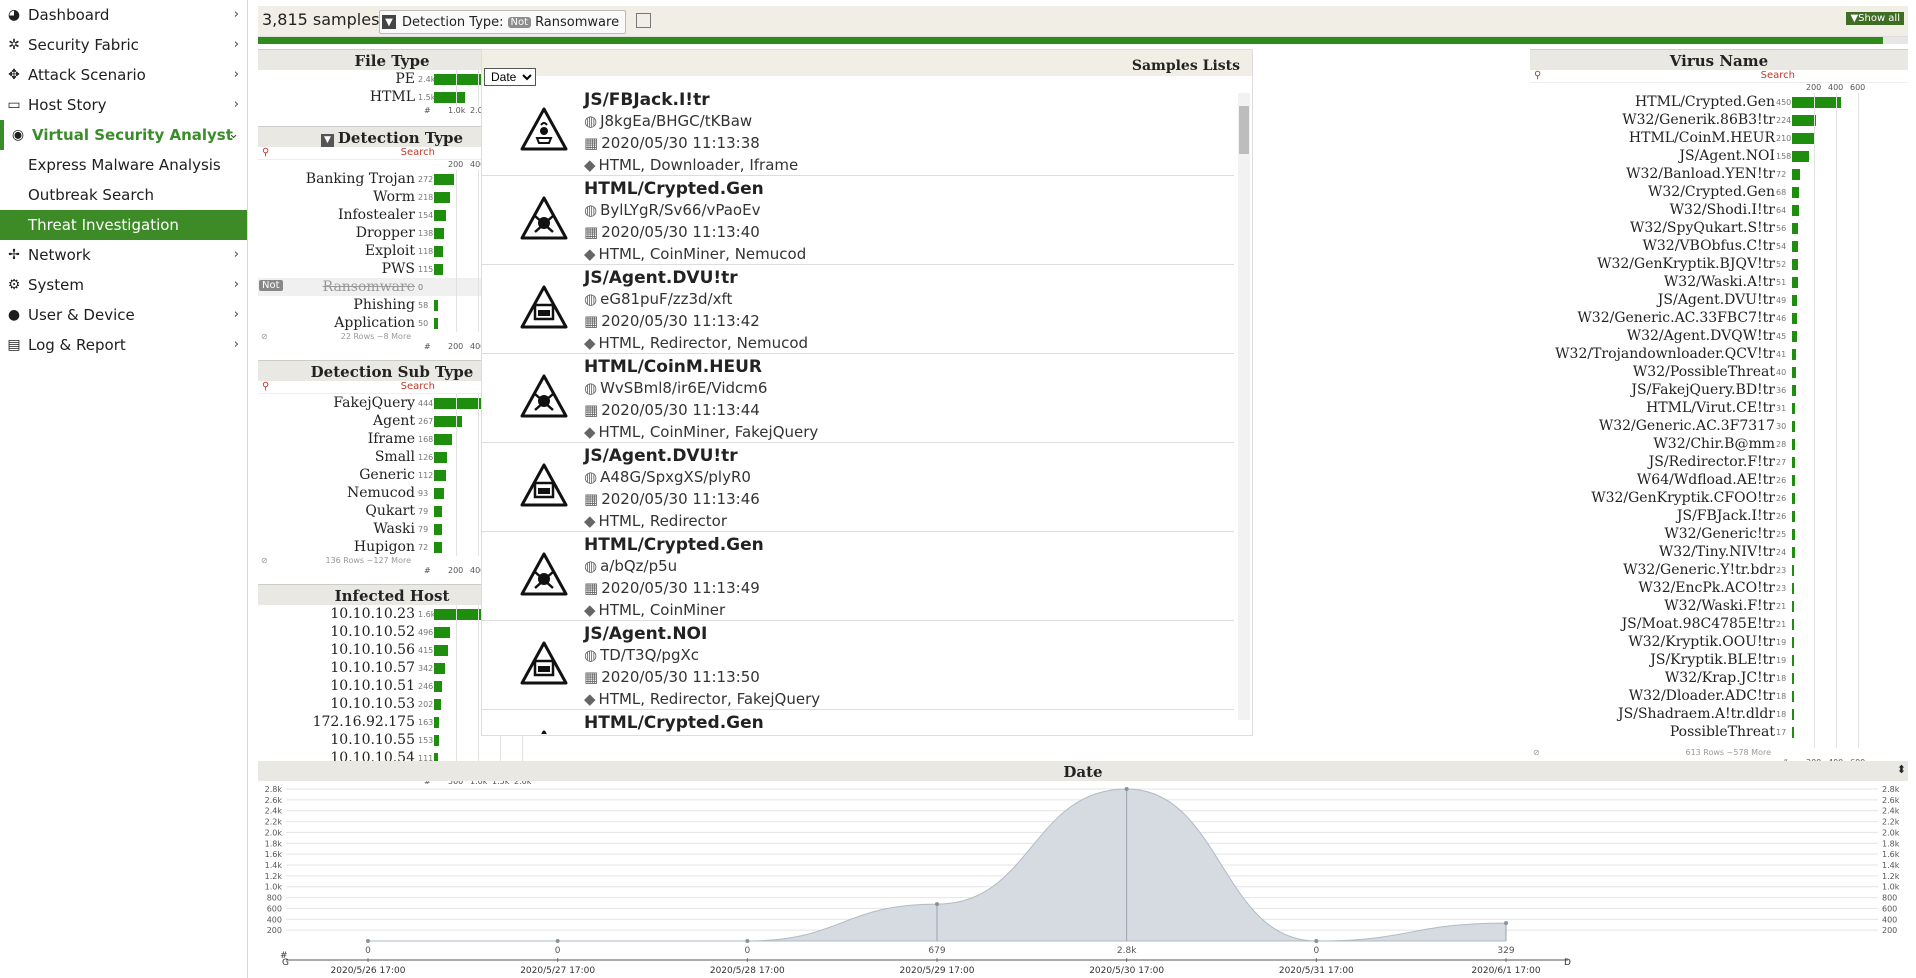 Image resolution: width=1916 pixels, height=978 pixels. Describe the element at coordinates (1244, 130) in the screenshot. I see `scroll-thumb` at that location.